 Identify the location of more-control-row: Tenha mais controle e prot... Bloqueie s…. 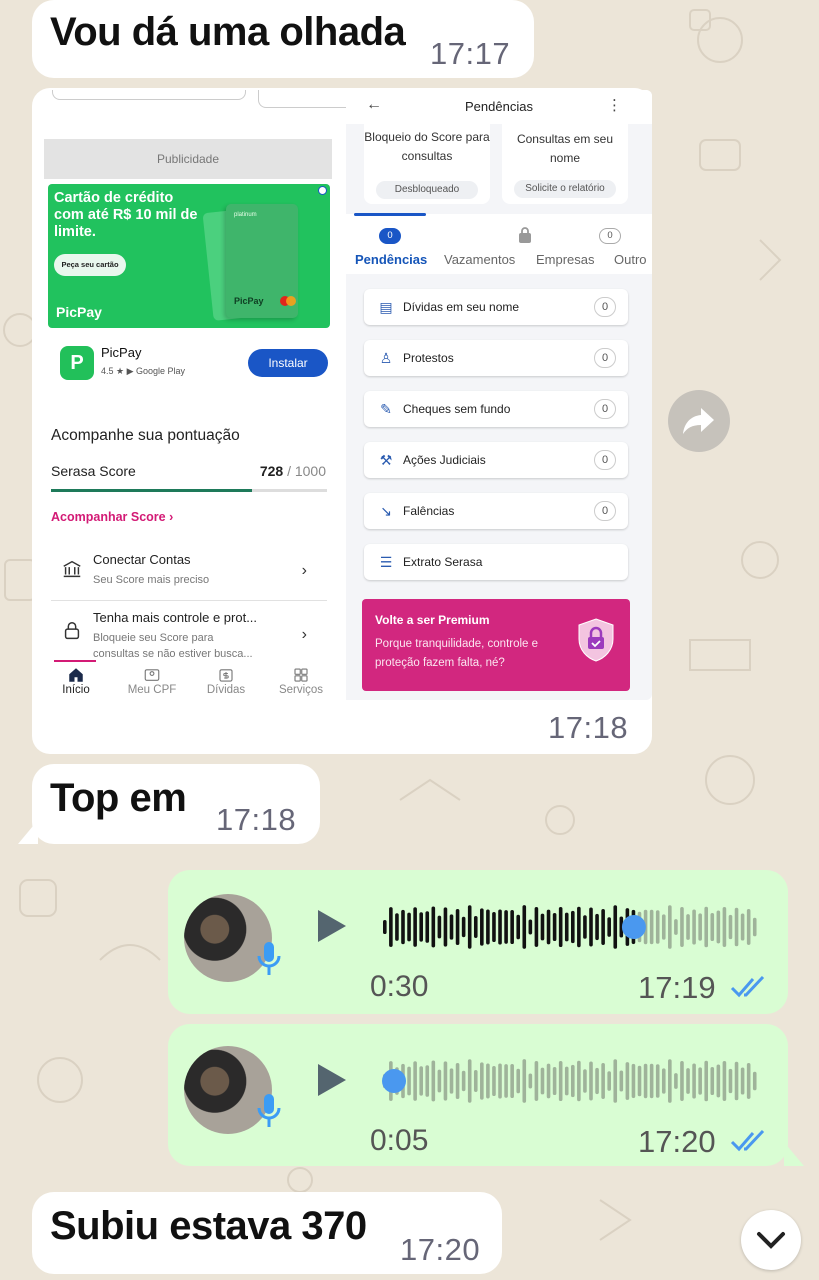
(189, 634).